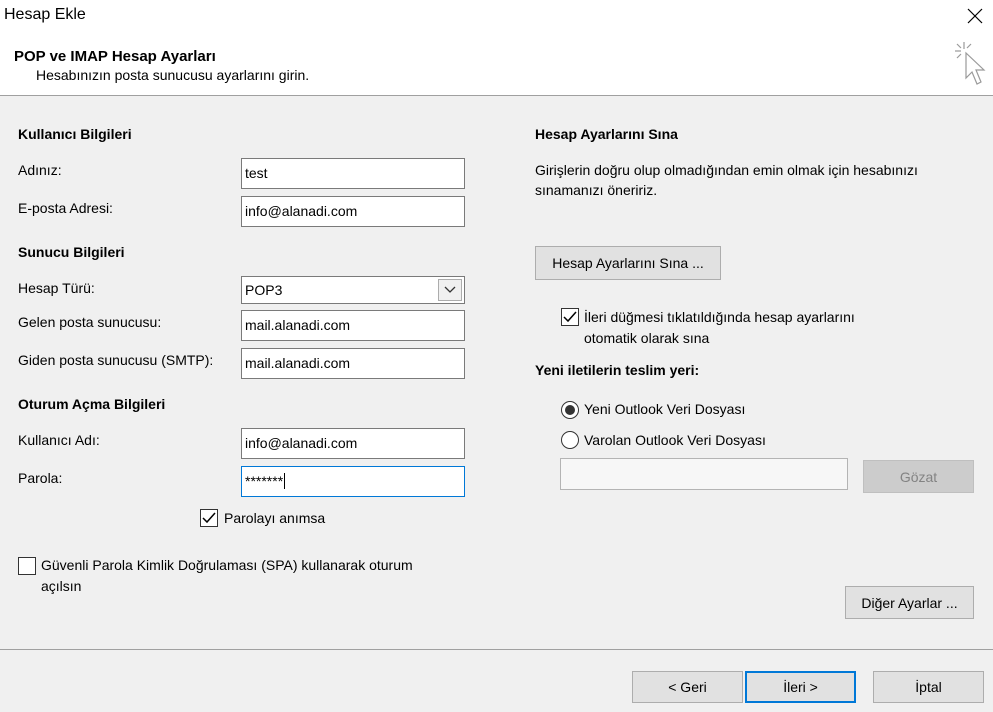 Image resolution: width=993 pixels, height=712 pixels. Describe the element at coordinates (496, 17) in the screenshot. I see `title-bar` at that location.